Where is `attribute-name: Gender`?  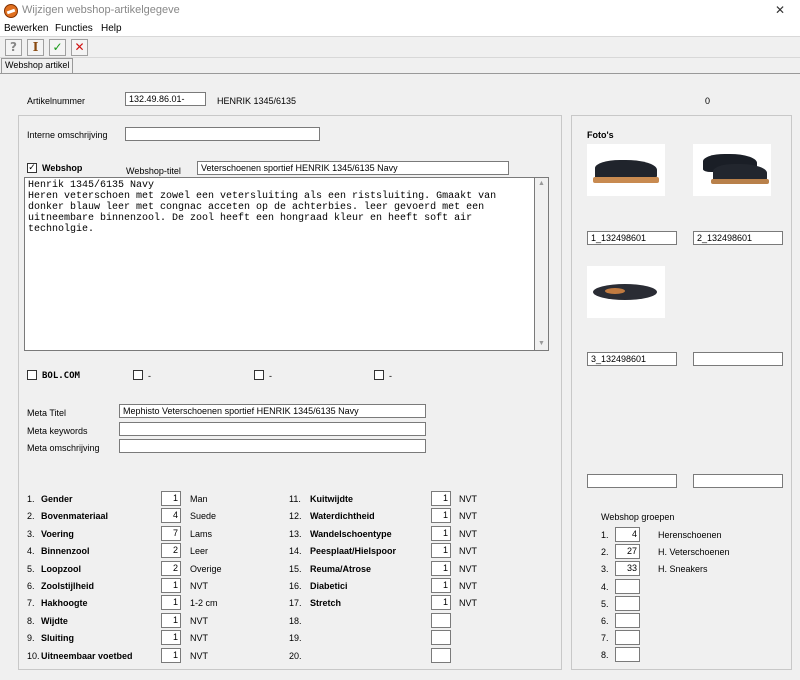
attribute-name: Gender is located at coordinates (57, 499).